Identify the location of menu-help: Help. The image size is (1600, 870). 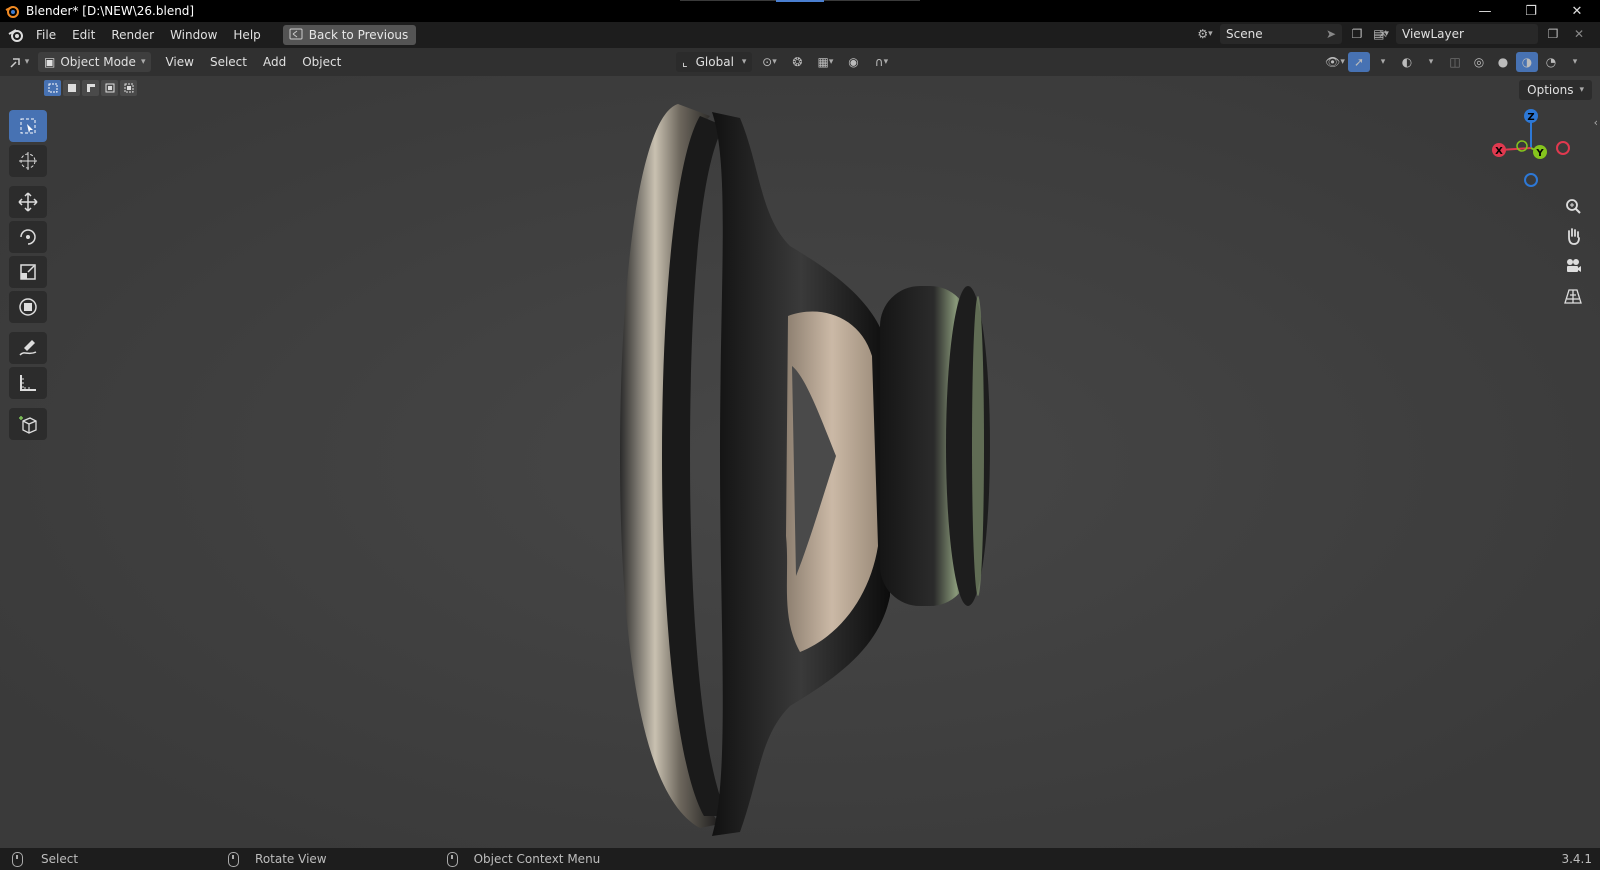
(246, 35).